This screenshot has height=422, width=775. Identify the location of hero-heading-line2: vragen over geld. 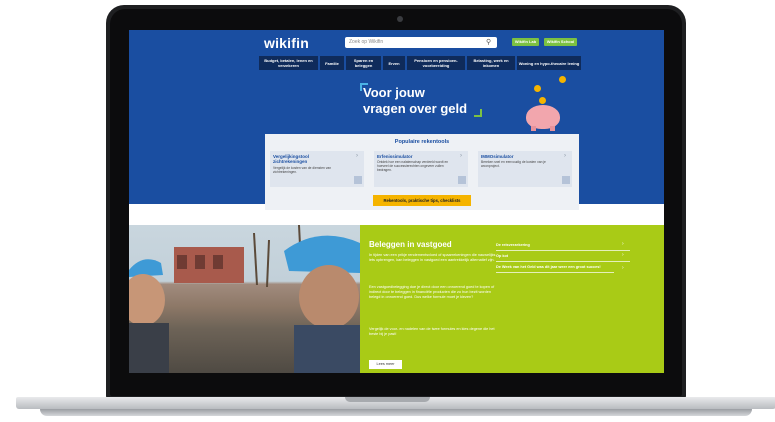
(415, 108).